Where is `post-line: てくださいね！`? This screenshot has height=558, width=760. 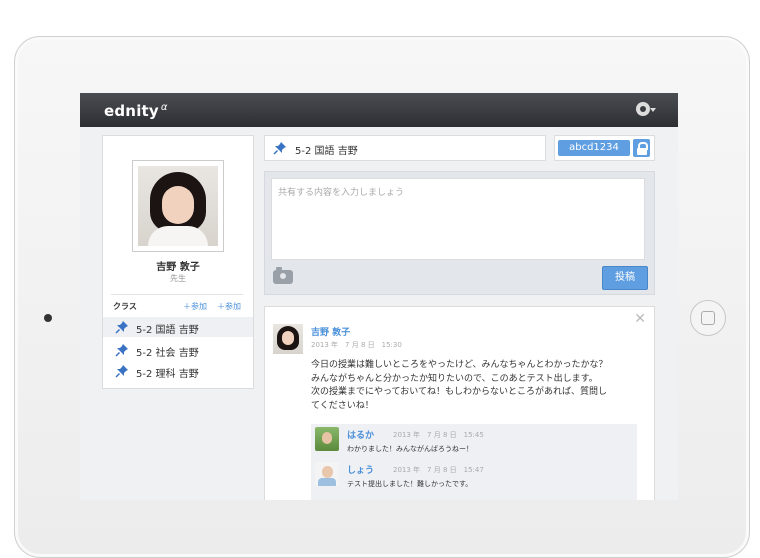 post-line: てくださいね！ is located at coordinates (342, 405).